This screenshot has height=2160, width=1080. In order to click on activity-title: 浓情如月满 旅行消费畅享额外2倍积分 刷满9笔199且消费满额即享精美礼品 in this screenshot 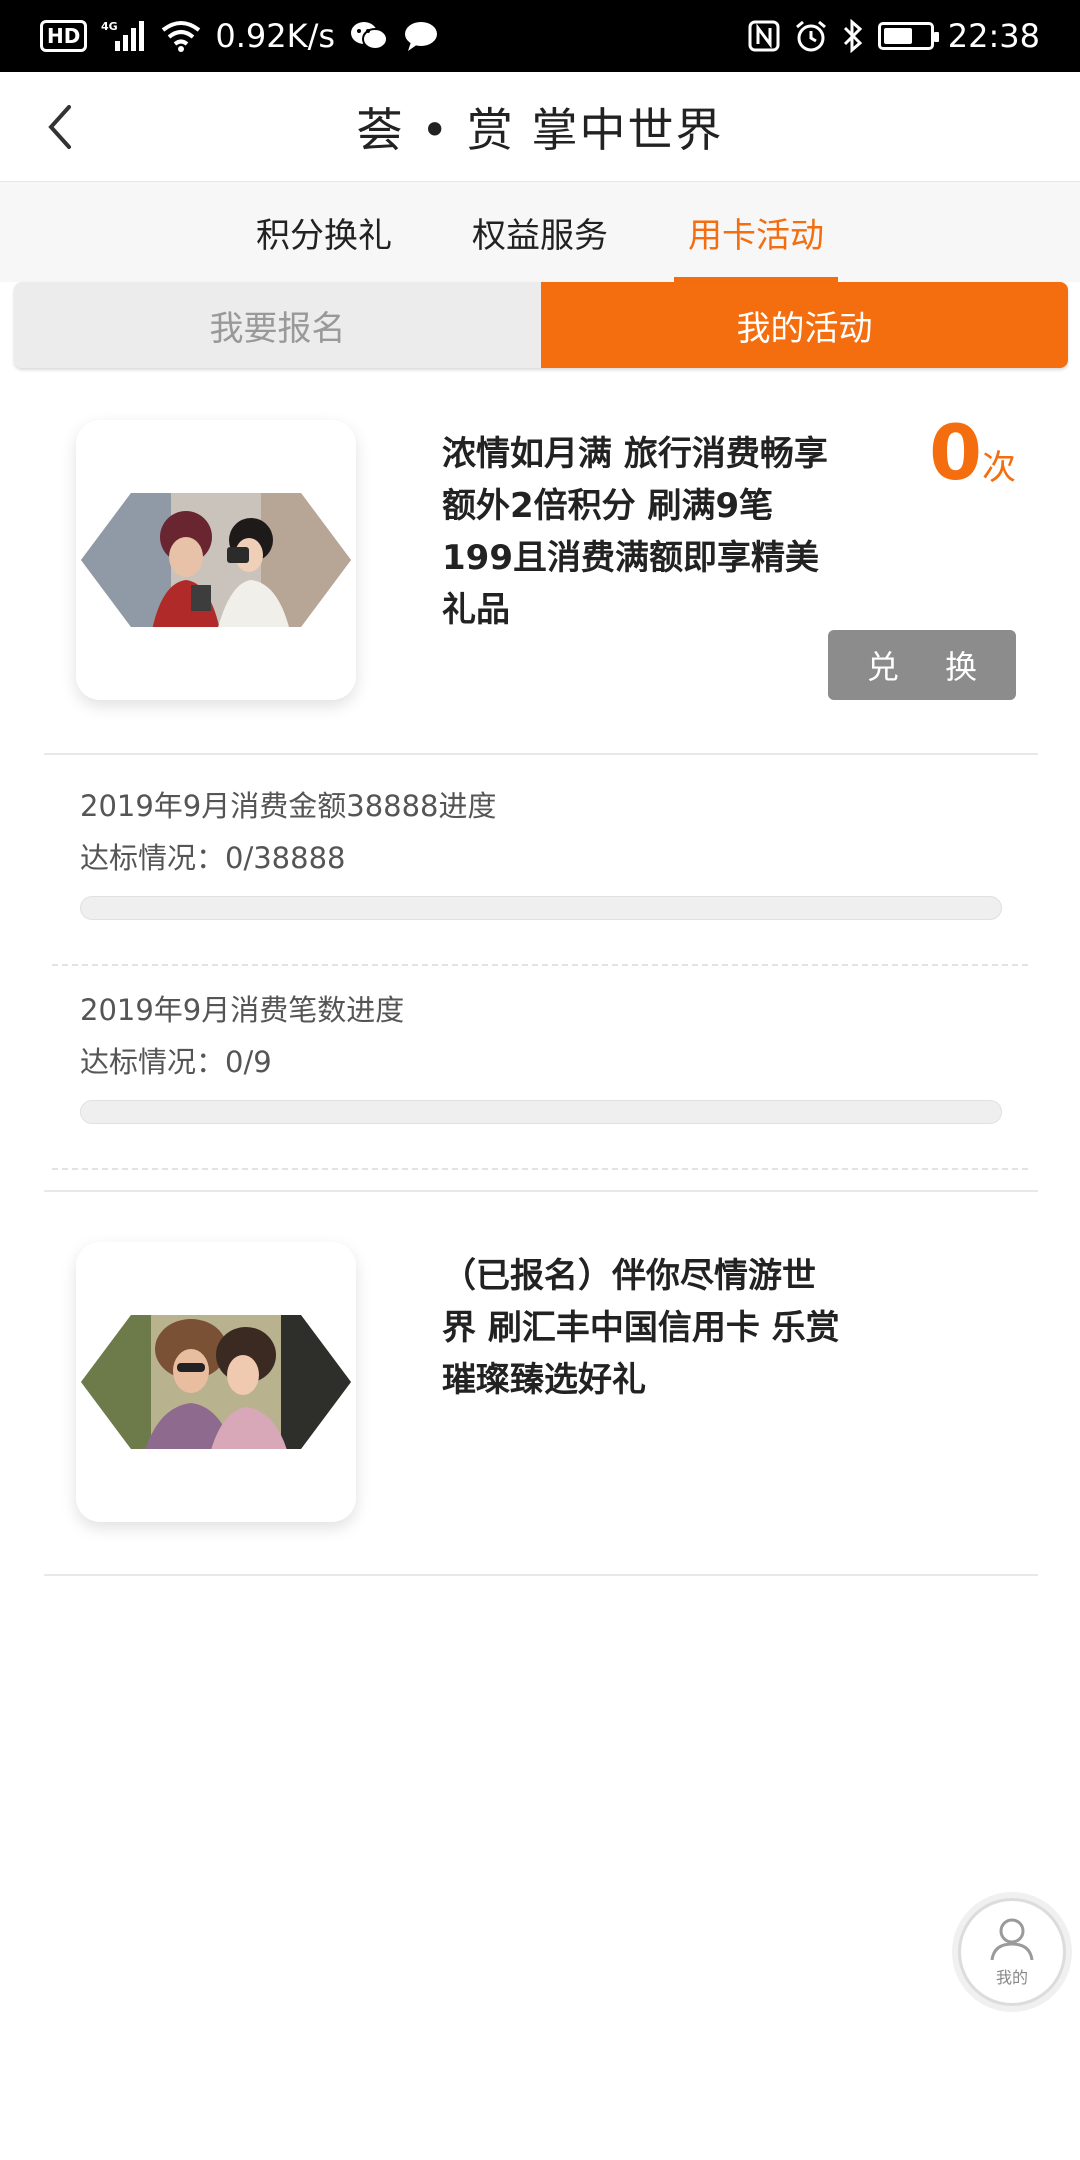, I will do `click(635, 532)`.